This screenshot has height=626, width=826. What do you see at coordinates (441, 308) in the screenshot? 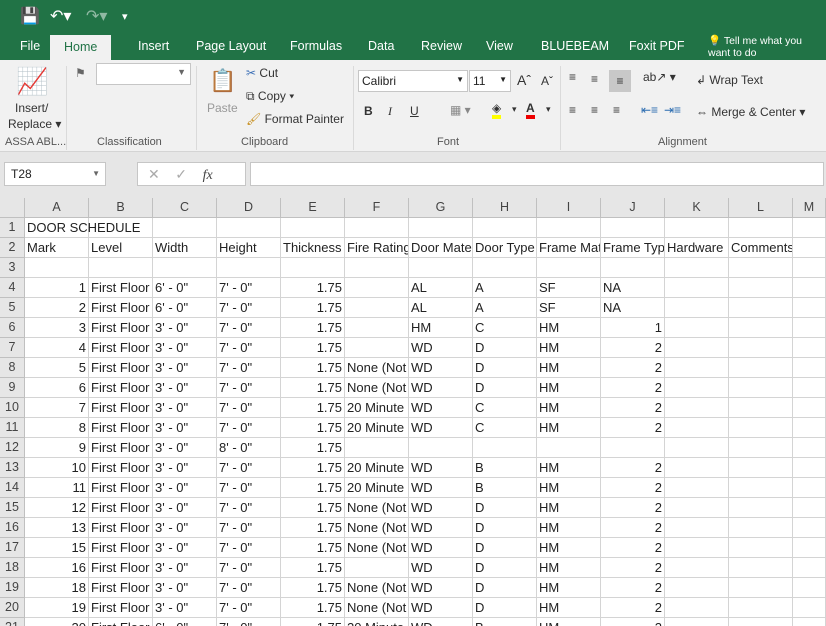
I see `cell-G5: AL` at bounding box center [441, 308].